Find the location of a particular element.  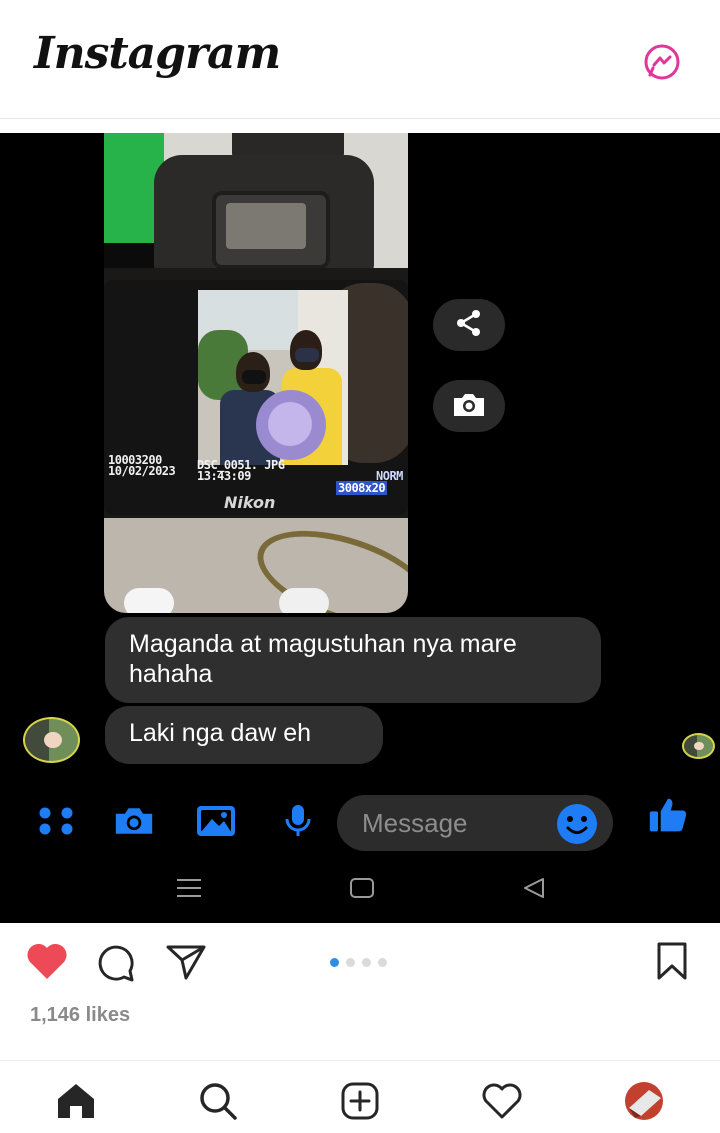

messenger-icon is located at coordinates (662, 62).